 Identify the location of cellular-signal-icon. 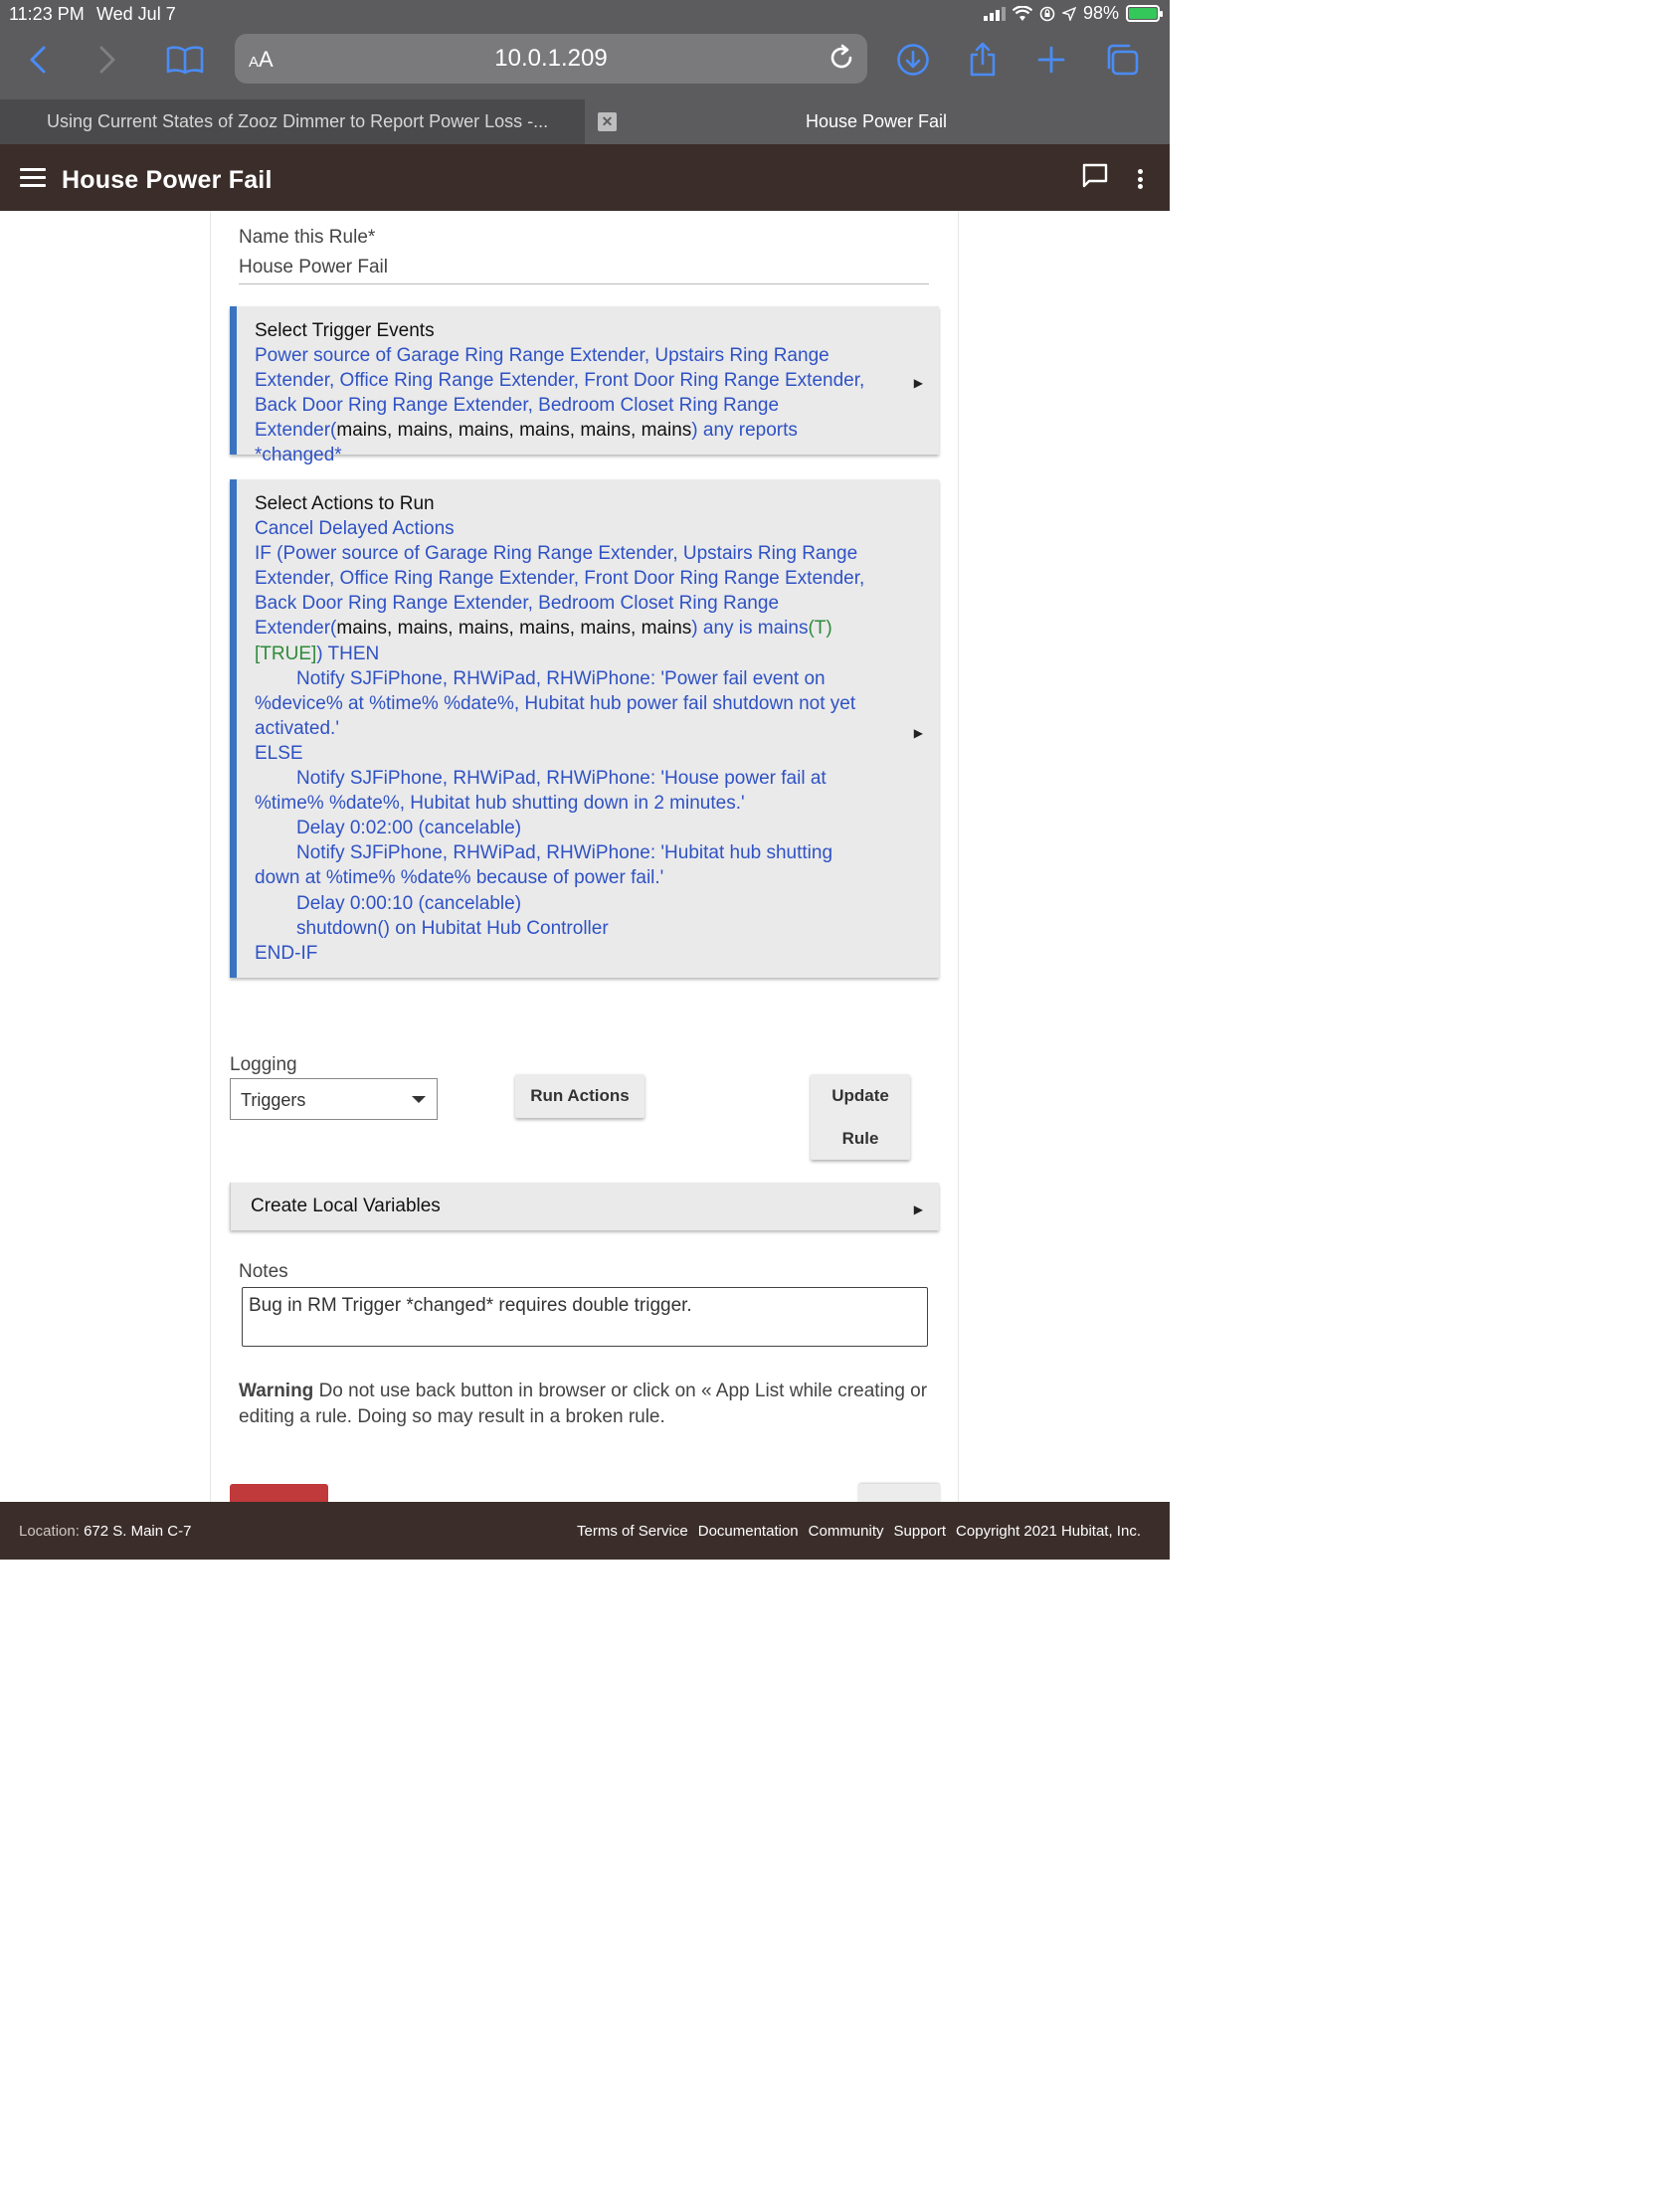
(994, 13).